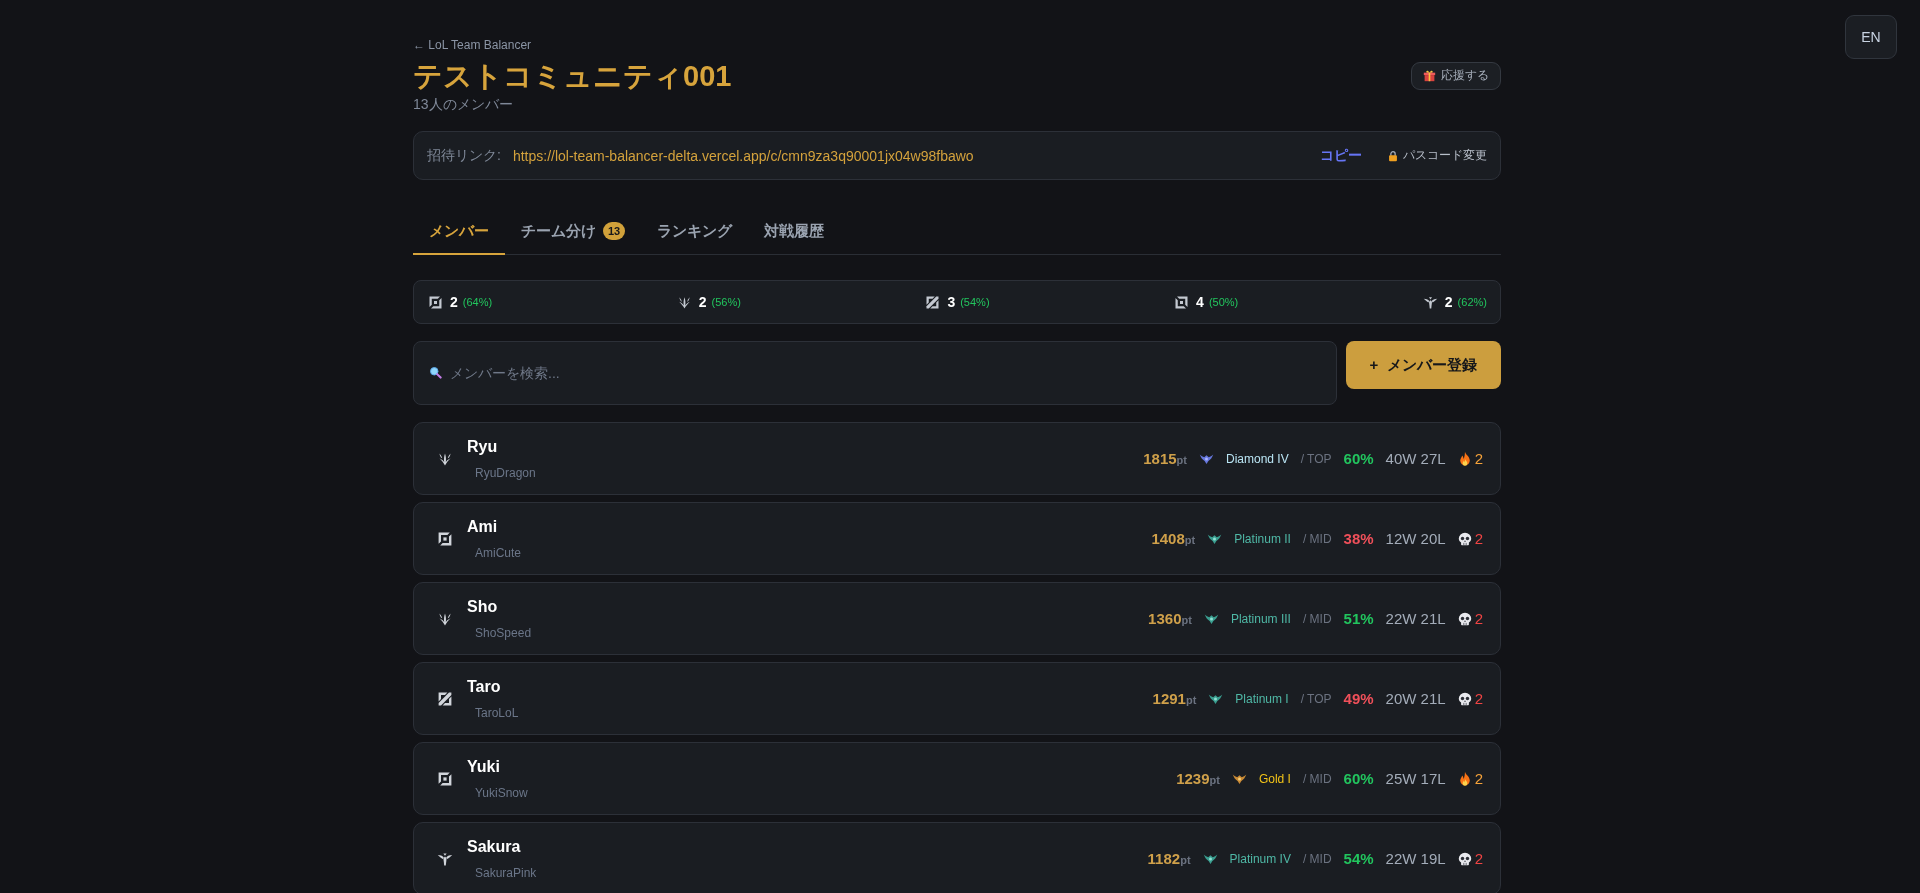 This screenshot has width=1920, height=893. What do you see at coordinates (482, 526) in the screenshot?
I see `member-name: Ami` at bounding box center [482, 526].